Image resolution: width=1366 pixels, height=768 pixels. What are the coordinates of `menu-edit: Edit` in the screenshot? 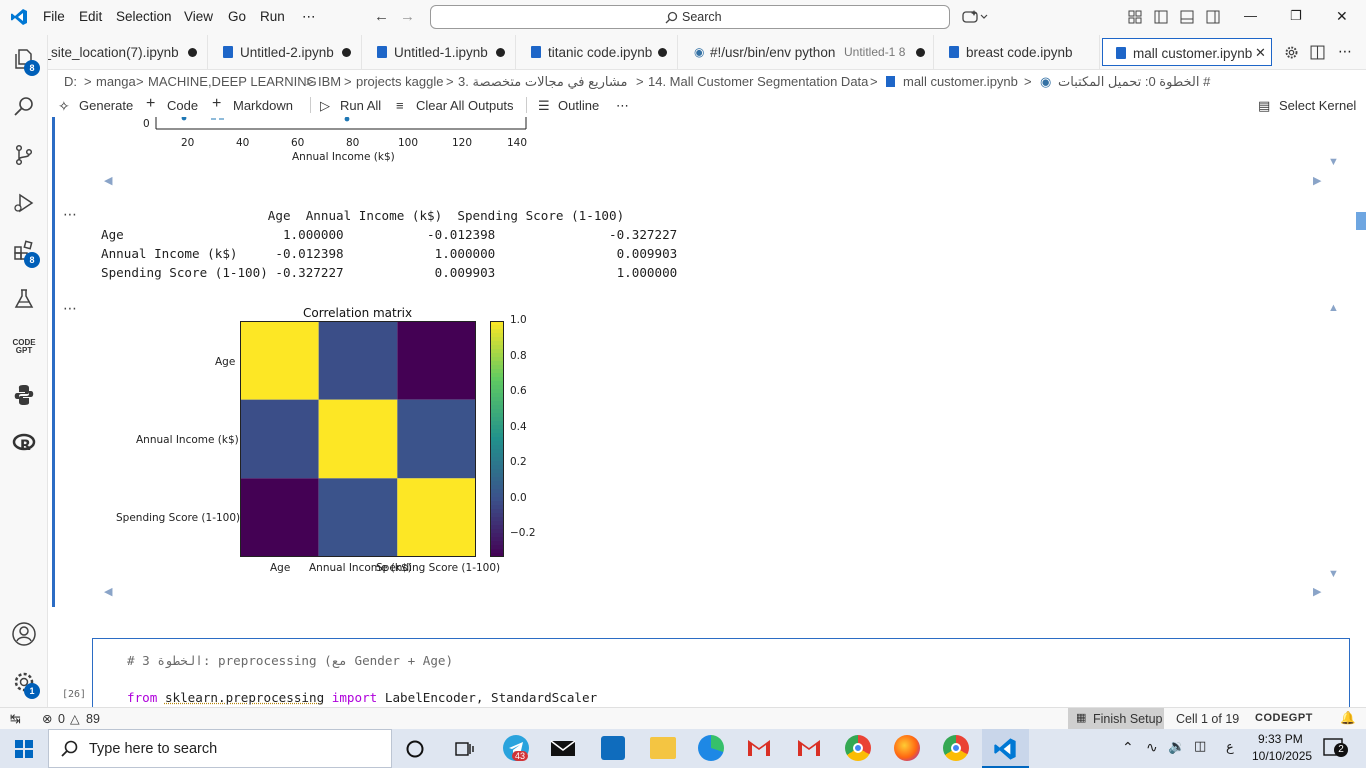 It's located at (90, 16).